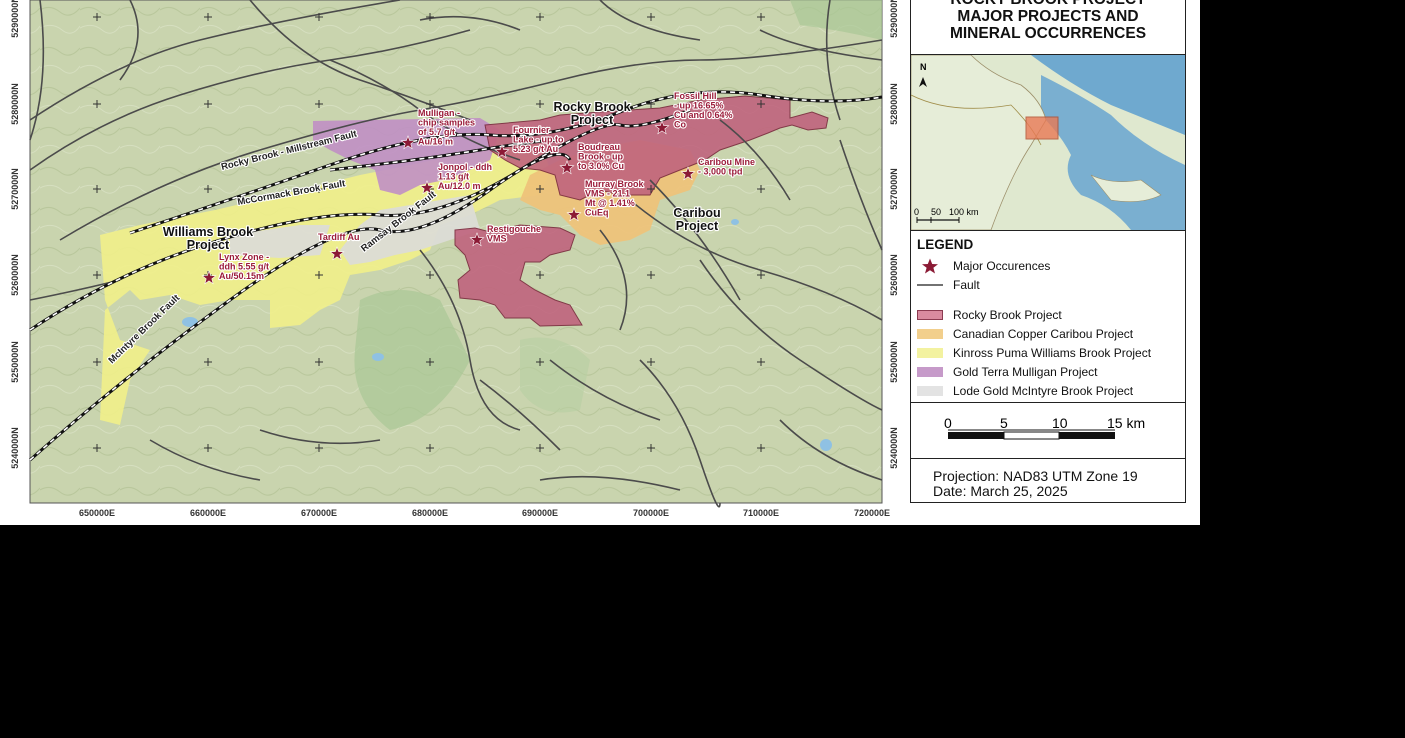  Describe the element at coordinates (244, 257) in the screenshot. I see `occurrence-label: Lynx Zone -` at that location.